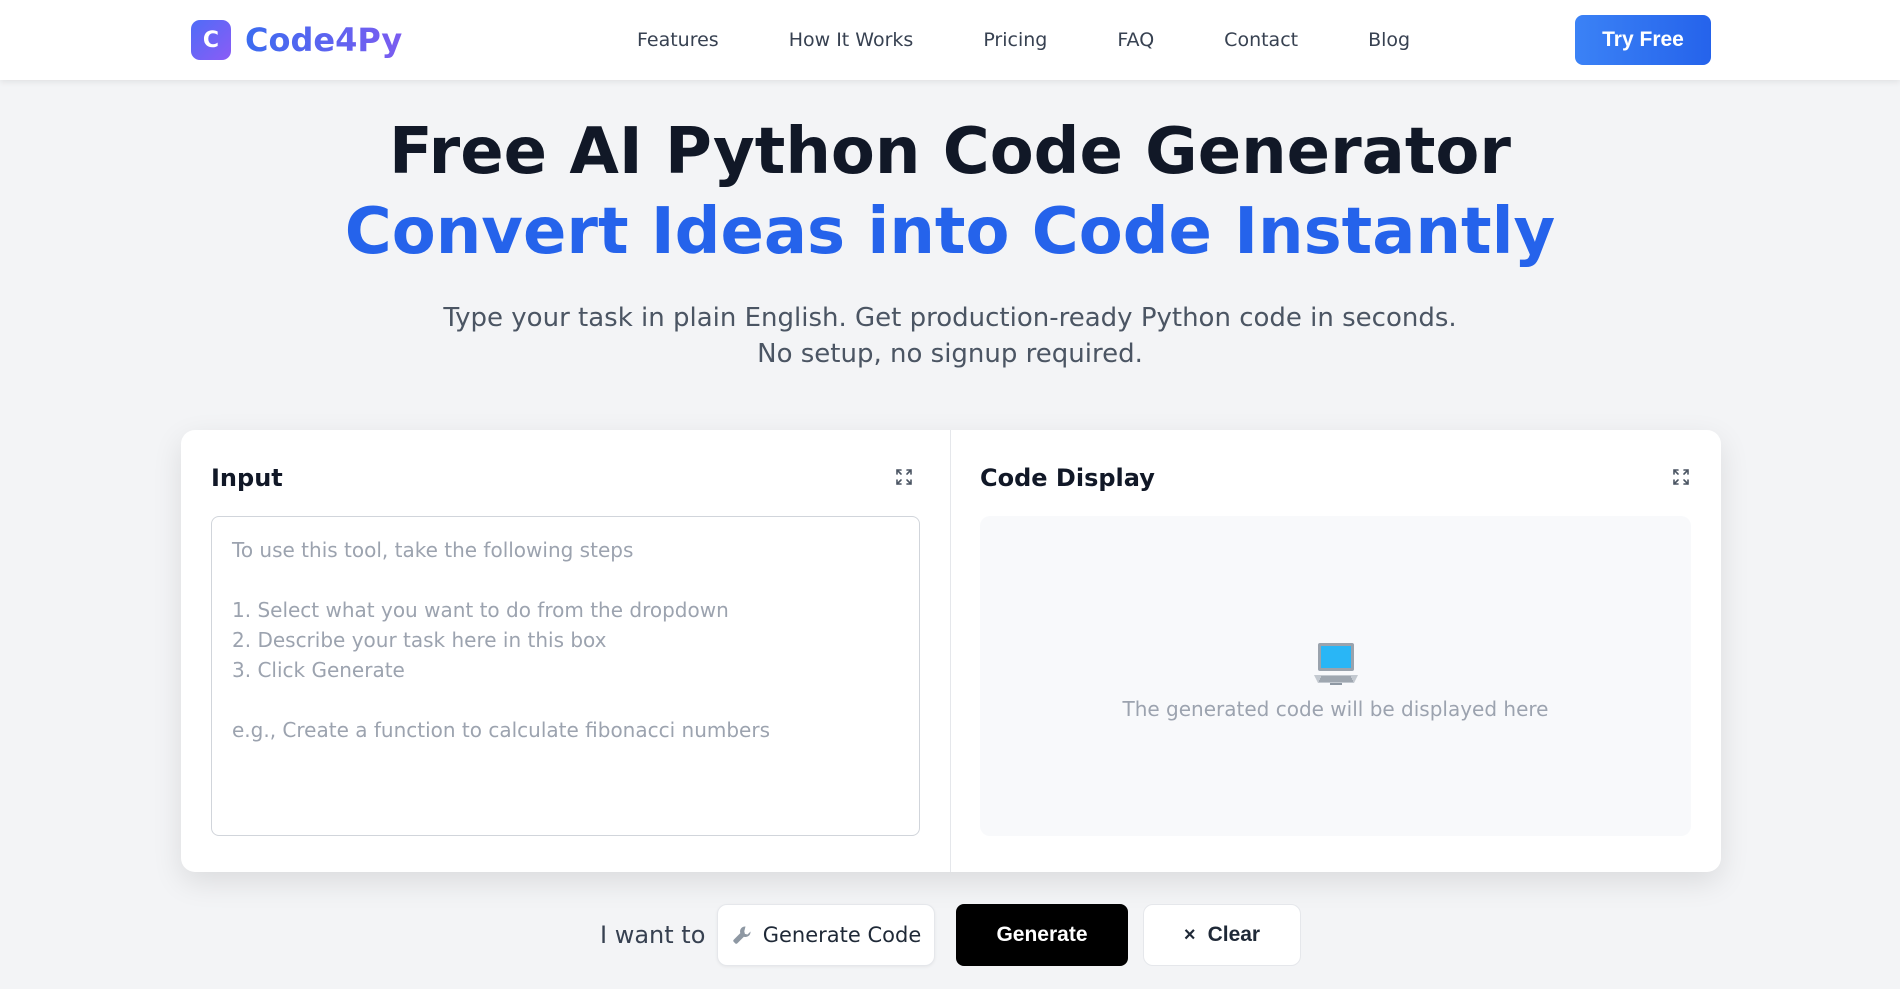  What do you see at coordinates (842, 935) in the screenshot?
I see `action-select-value: Generate Code` at bounding box center [842, 935].